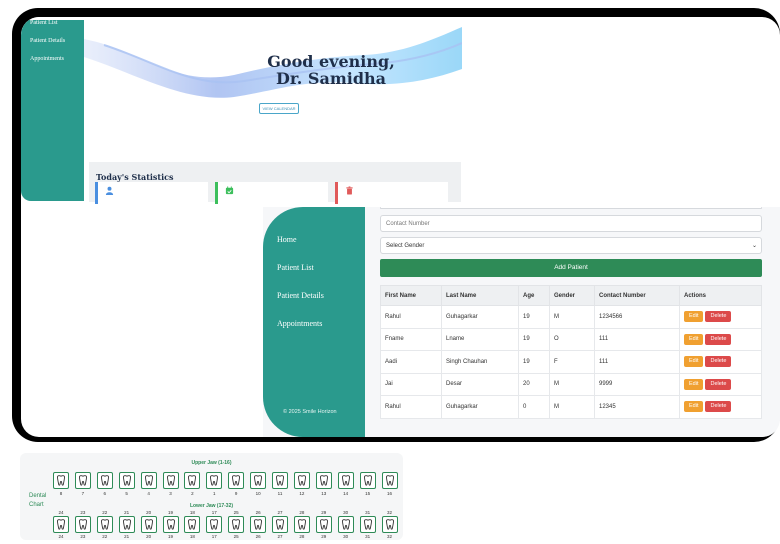  Describe the element at coordinates (148, 493) in the screenshot. I see `upper-tooth-number: 4` at that location.